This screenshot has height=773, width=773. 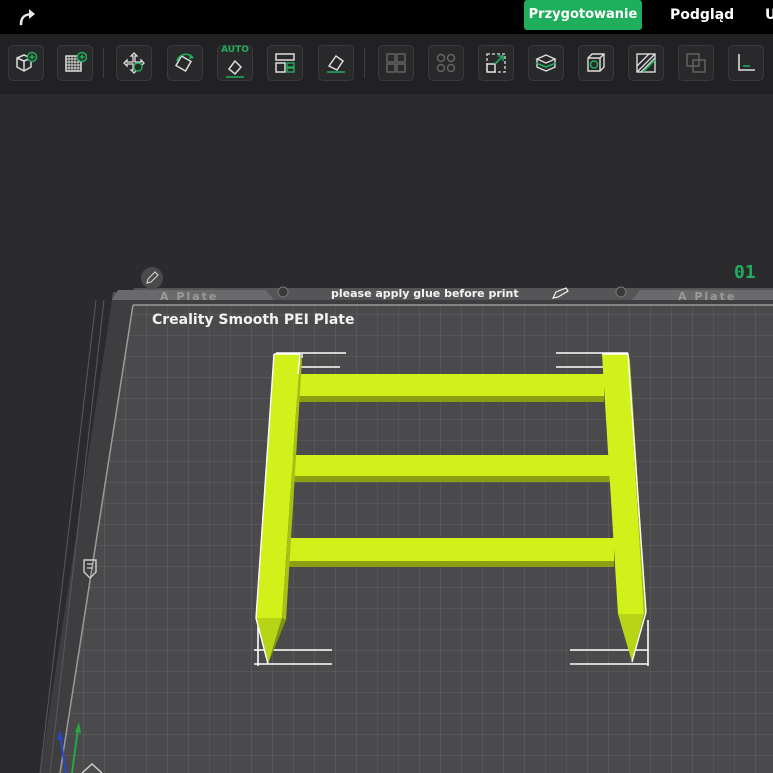 I want to click on hollow-icon, so click(x=596, y=62).